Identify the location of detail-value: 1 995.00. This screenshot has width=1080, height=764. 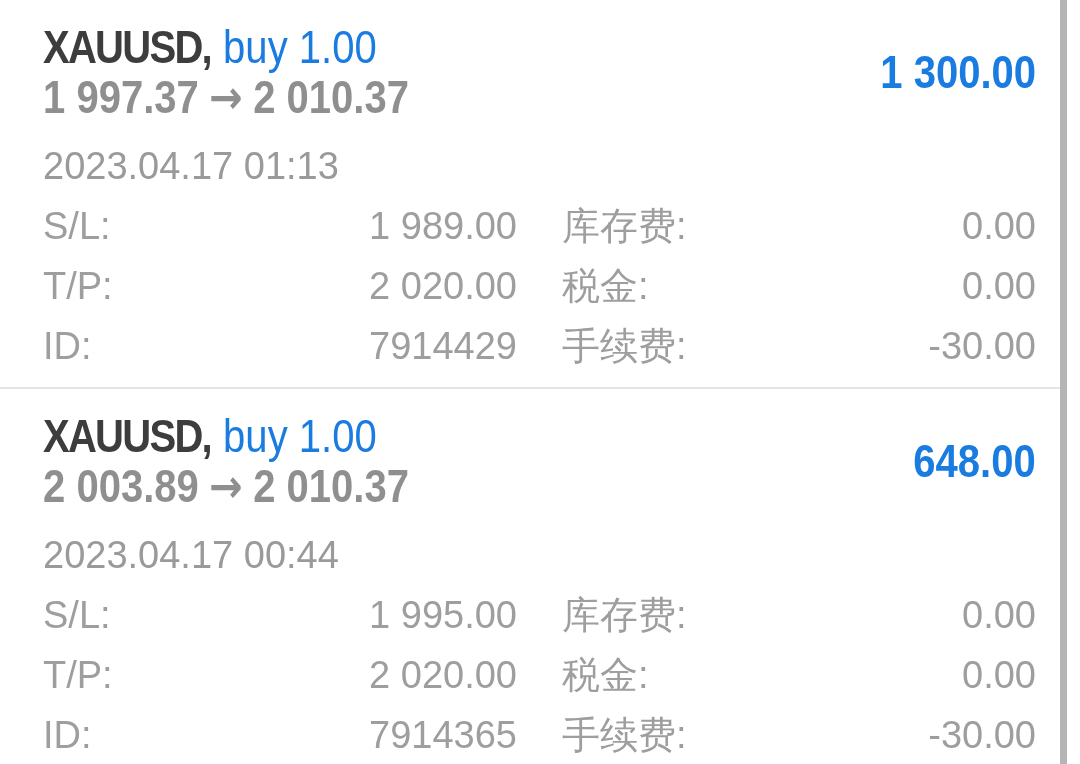
(443, 615).